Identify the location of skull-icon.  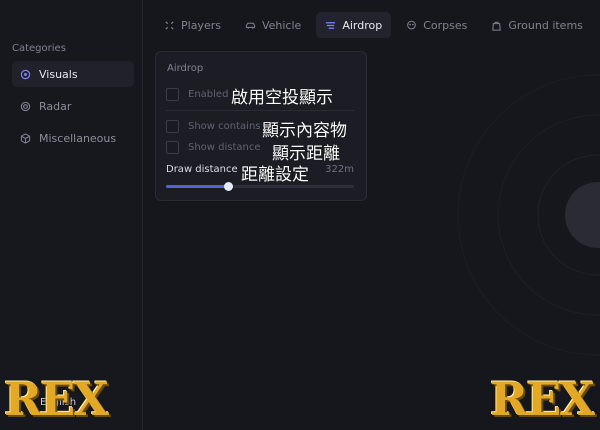
(411, 25).